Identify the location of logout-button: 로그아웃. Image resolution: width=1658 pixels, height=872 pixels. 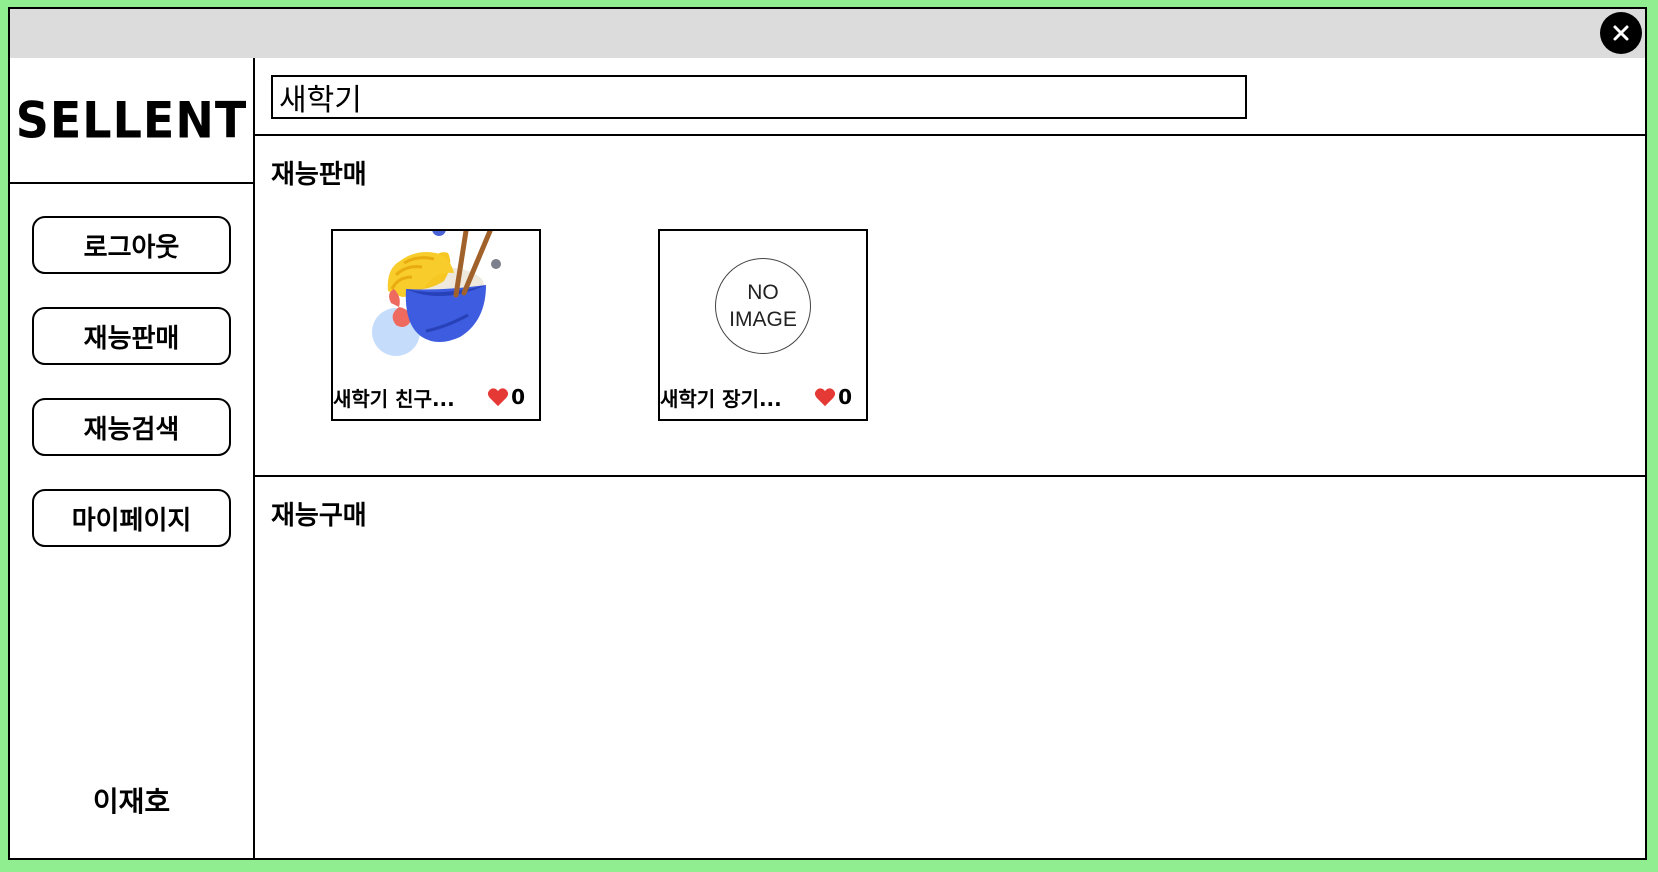
(131, 245).